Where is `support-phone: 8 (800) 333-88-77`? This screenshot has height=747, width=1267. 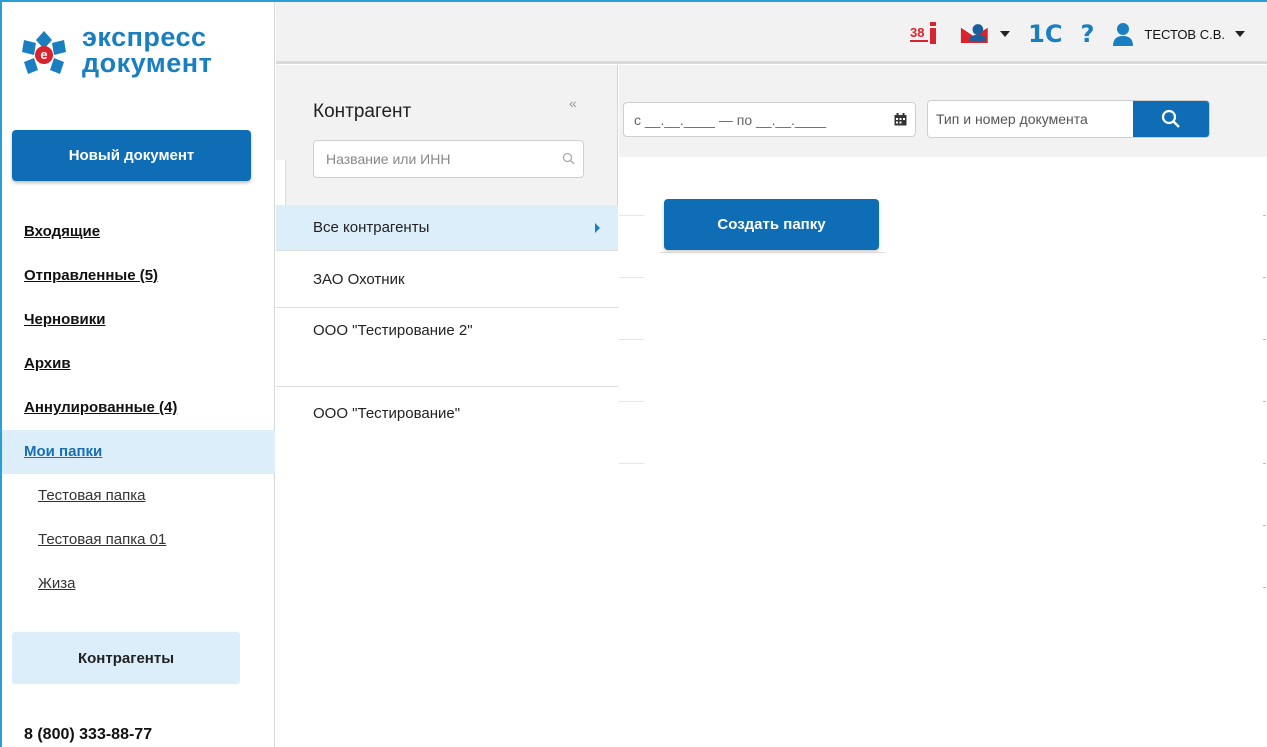 support-phone: 8 (800) 333-88-77 is located at coordinates (88, 734).